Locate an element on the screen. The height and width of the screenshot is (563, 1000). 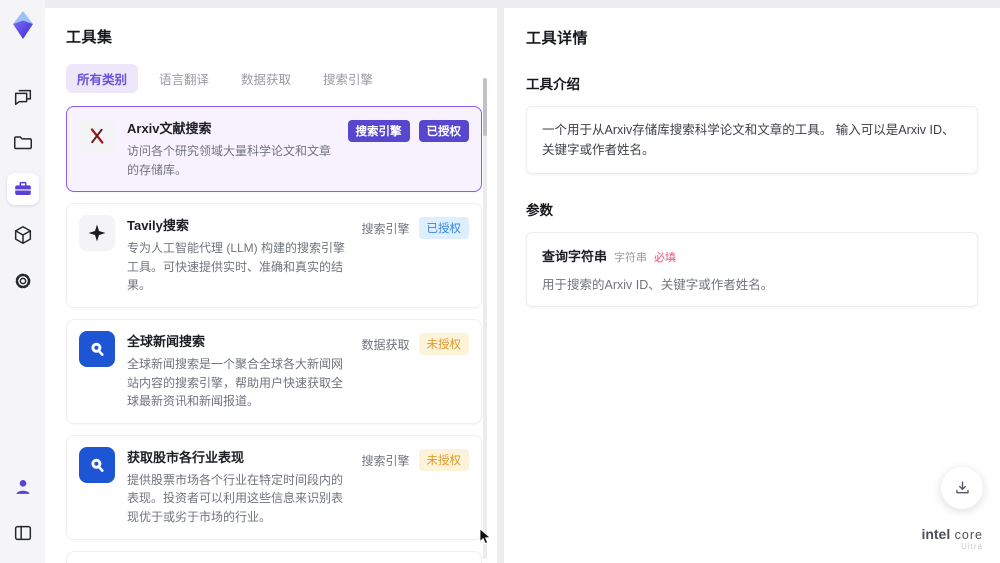
tool-title: 全球新闻搜索 is located at coordinates (166, 341).